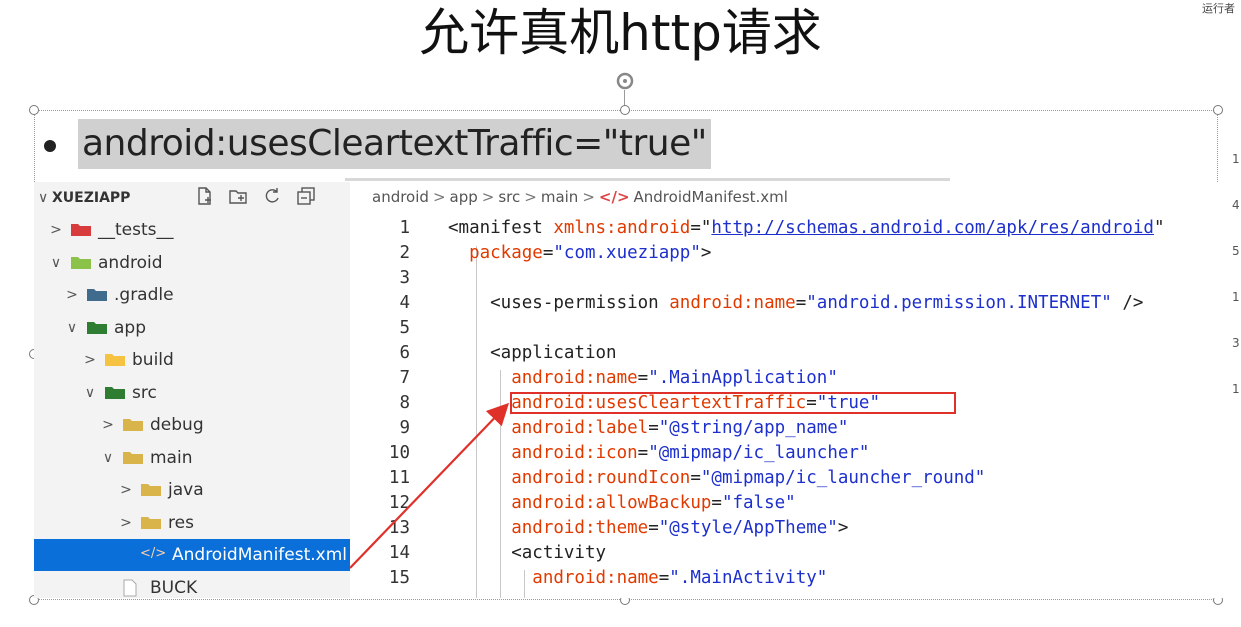 This screenshot has height=627, width=1241. What do you see at coordinates (192, 393) in the screenshot?
I see `tree-item-src: ∨ src` at bounding box center [192, 393].